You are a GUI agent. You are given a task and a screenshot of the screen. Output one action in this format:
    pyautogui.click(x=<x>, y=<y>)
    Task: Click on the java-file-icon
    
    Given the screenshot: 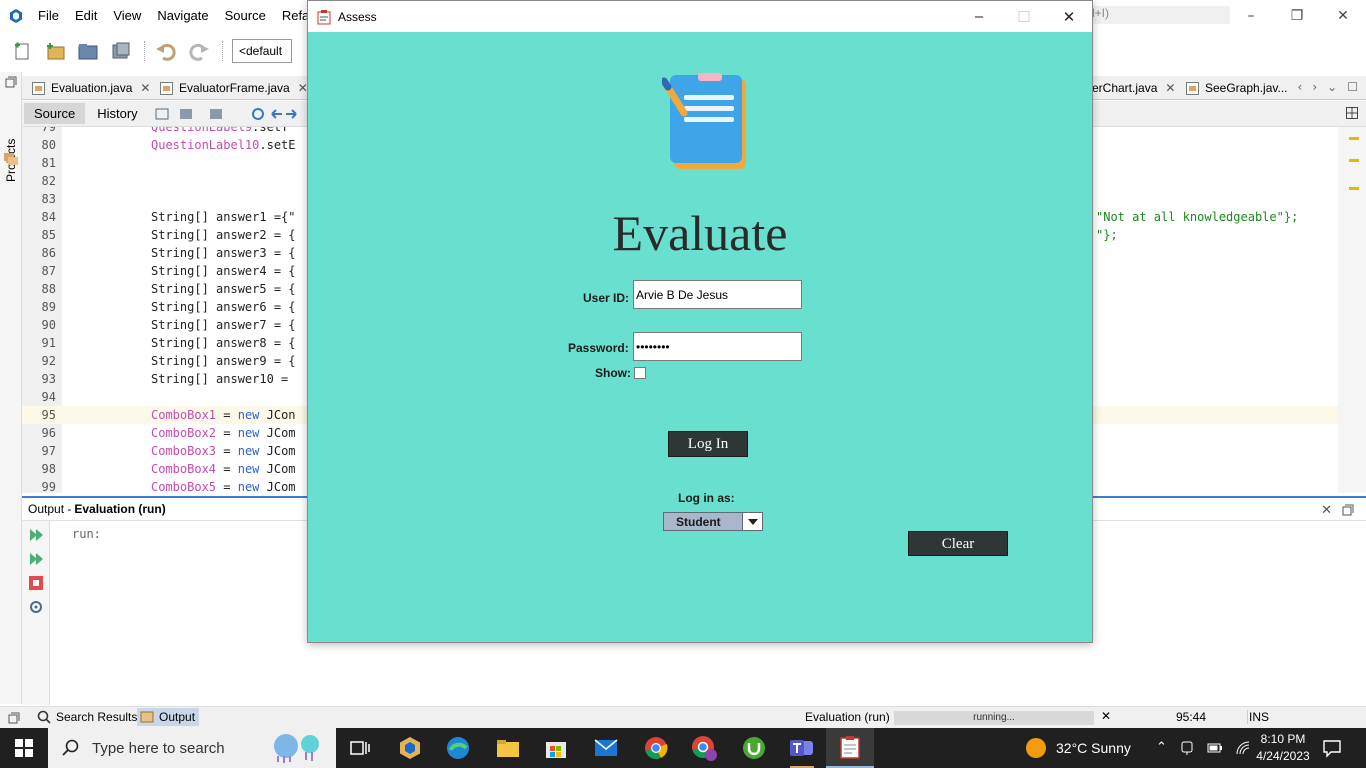 What is the action you would take?
    pyautogui.click(x=1192, y=88)
    